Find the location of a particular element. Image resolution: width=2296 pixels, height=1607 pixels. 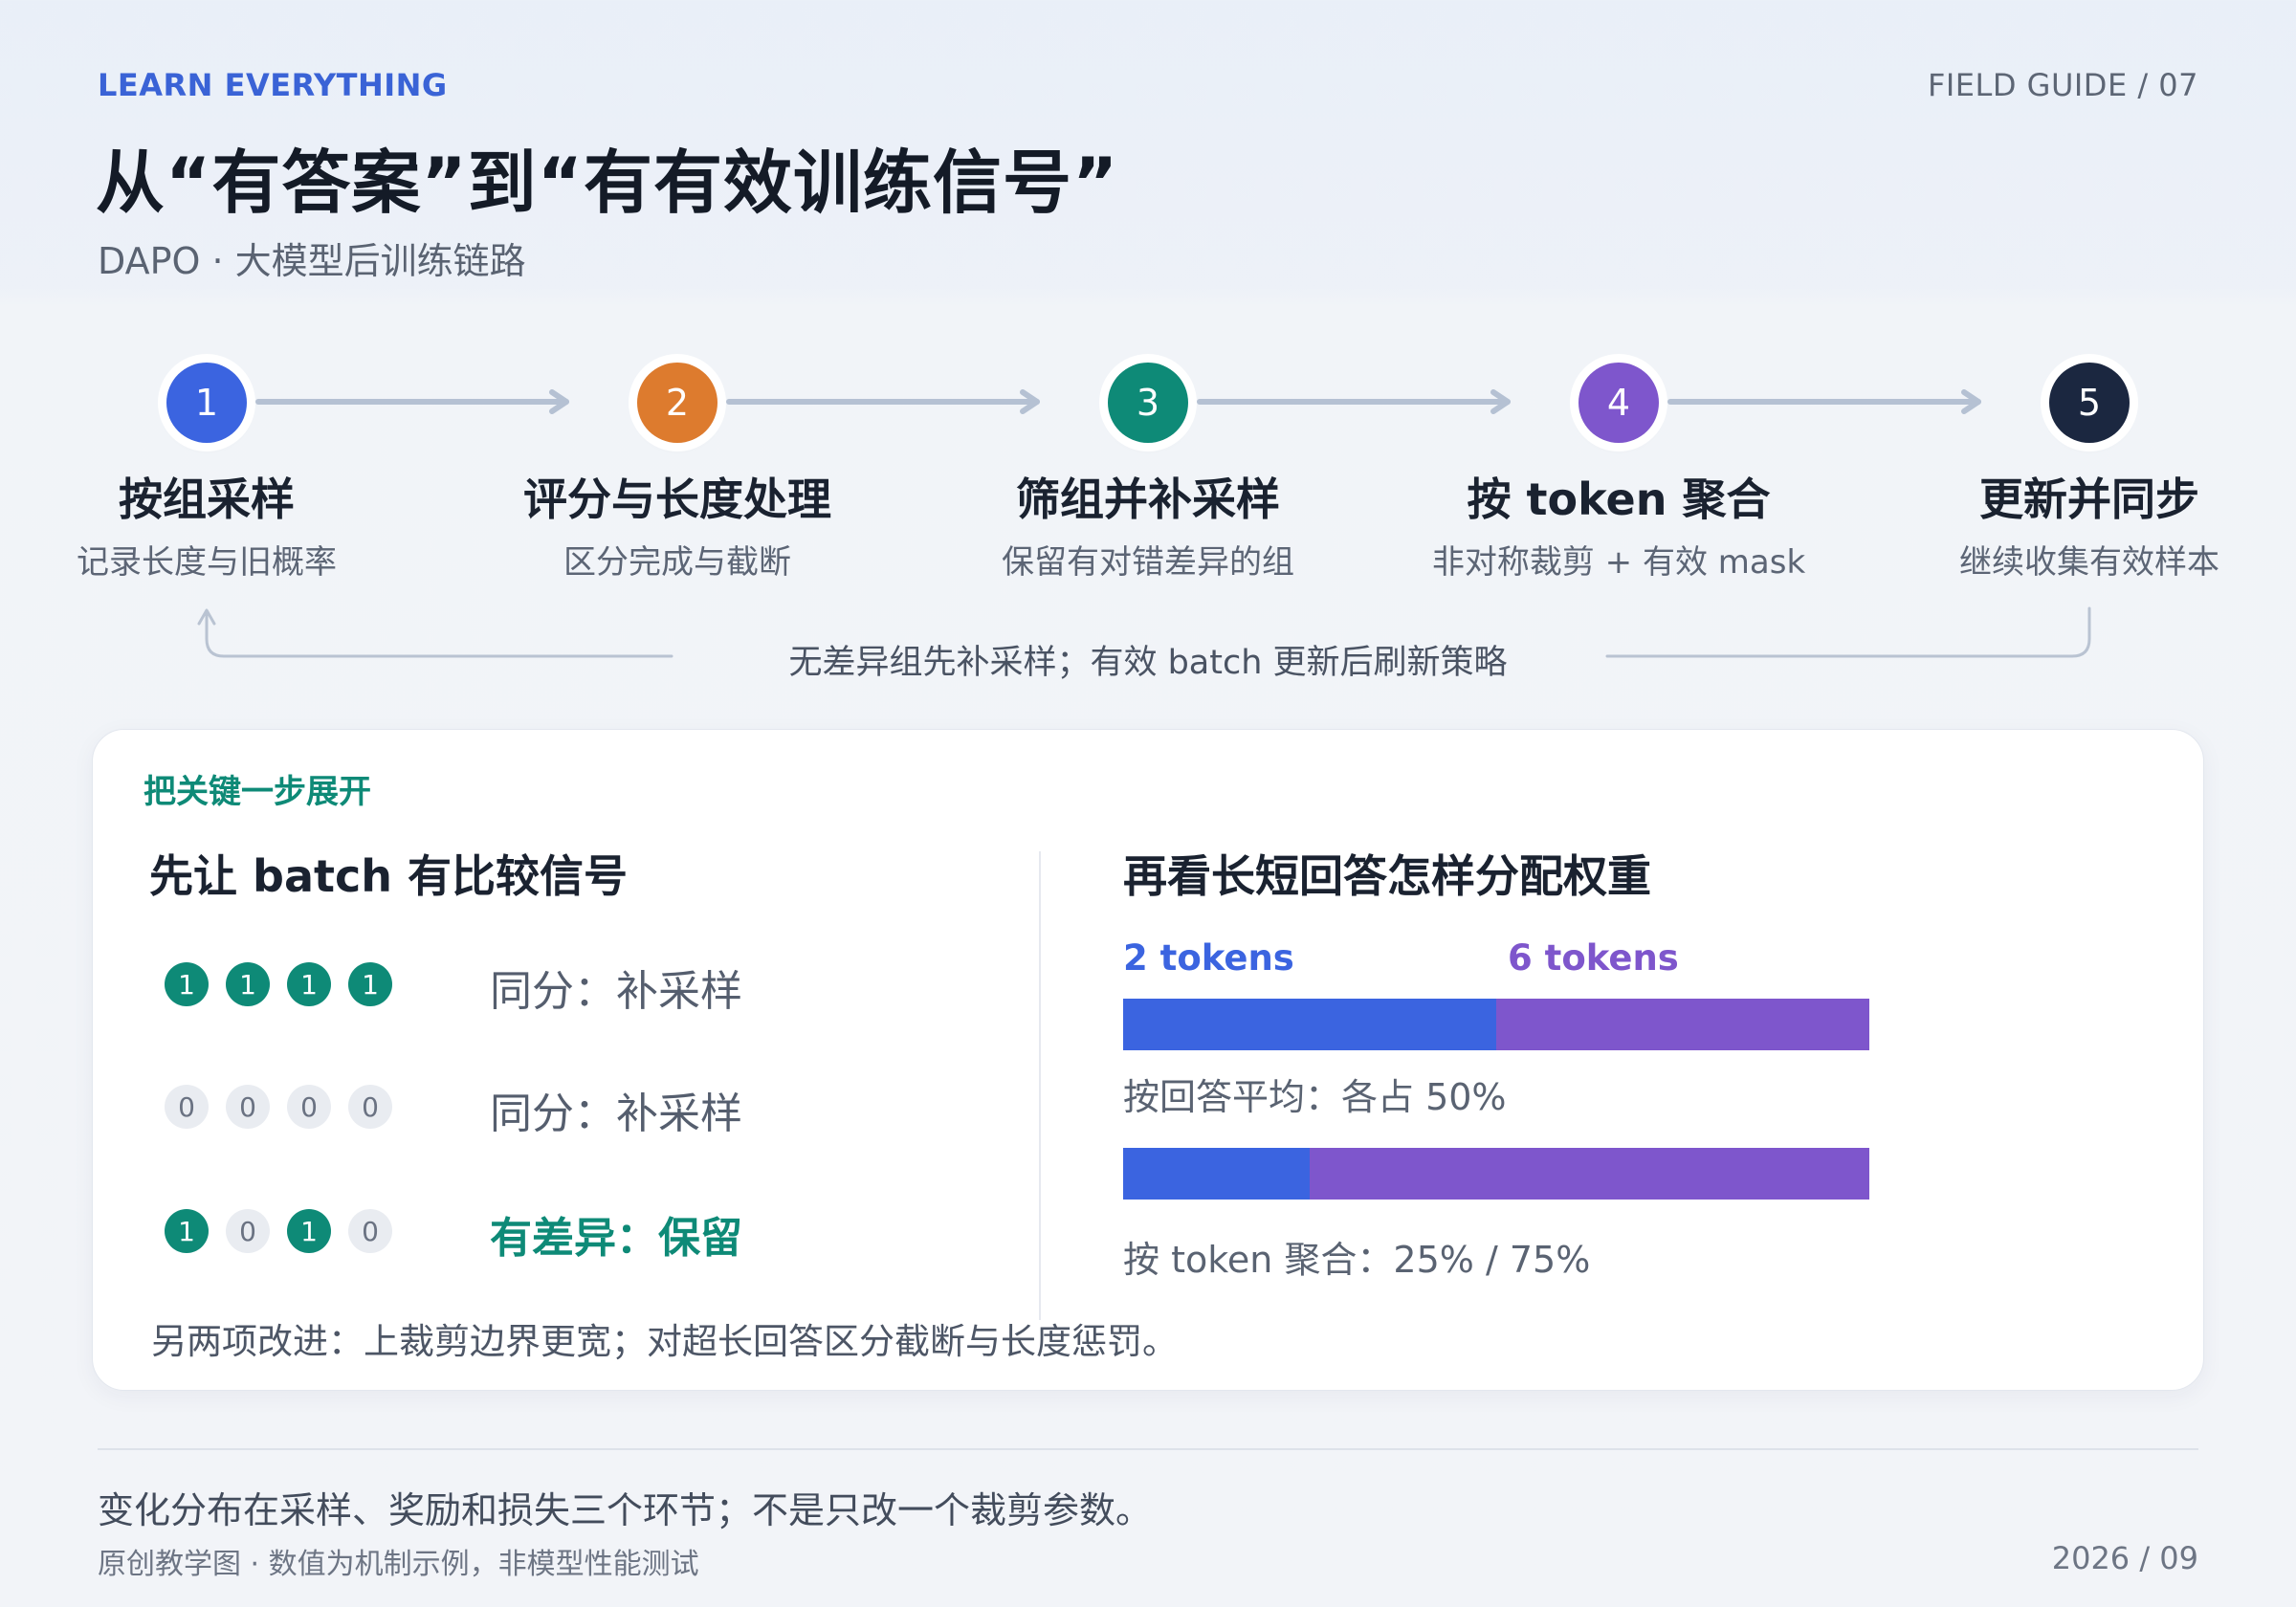

step-5-sub: 继续收集有效样本 is located at coordinates (2089, 562).